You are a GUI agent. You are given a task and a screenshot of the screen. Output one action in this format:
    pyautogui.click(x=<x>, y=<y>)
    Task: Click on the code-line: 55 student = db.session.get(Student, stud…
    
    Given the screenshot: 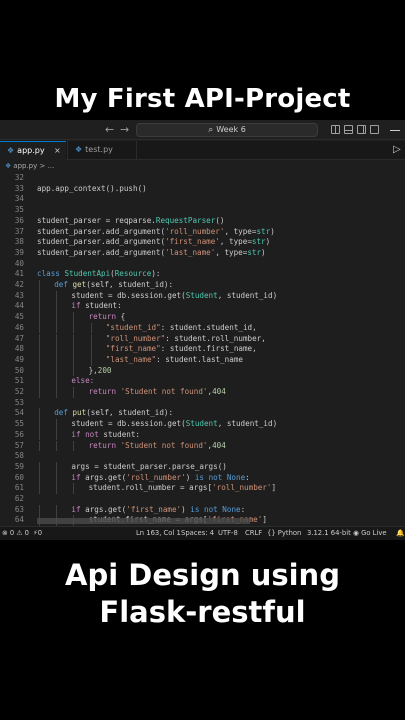 What is the action you would take?
    pyautogui.click(x=202, y=424)
    